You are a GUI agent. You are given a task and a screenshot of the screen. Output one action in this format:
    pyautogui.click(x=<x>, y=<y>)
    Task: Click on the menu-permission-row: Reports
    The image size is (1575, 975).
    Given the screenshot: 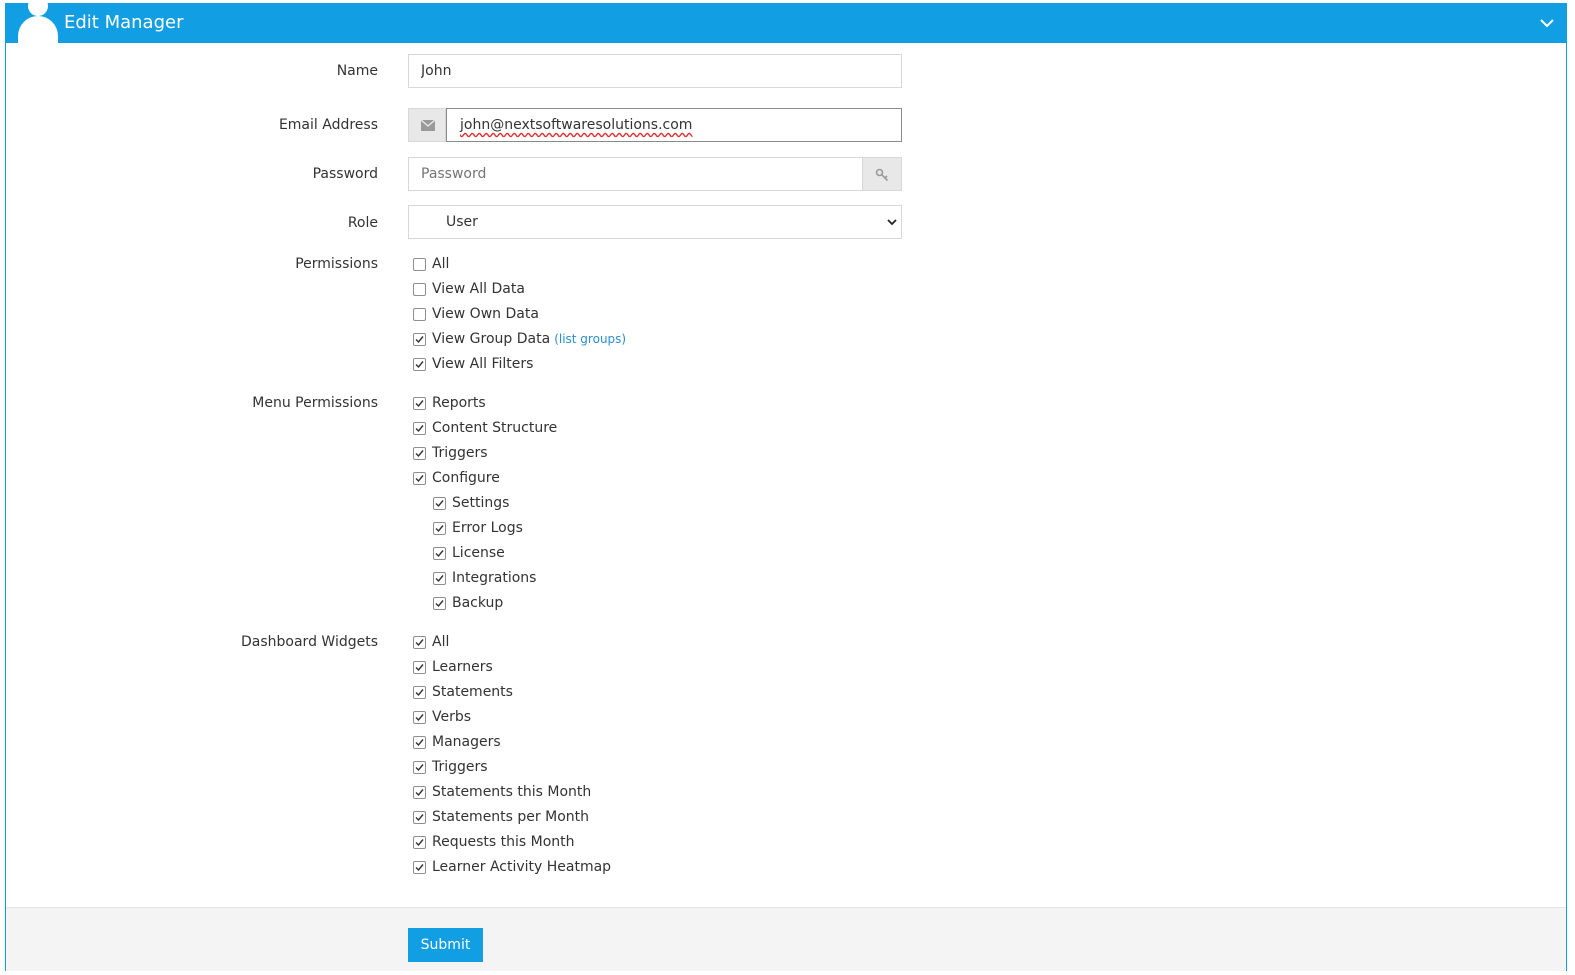 What is the action you would take?
    pyautogui.click(x=449, y=403)
    